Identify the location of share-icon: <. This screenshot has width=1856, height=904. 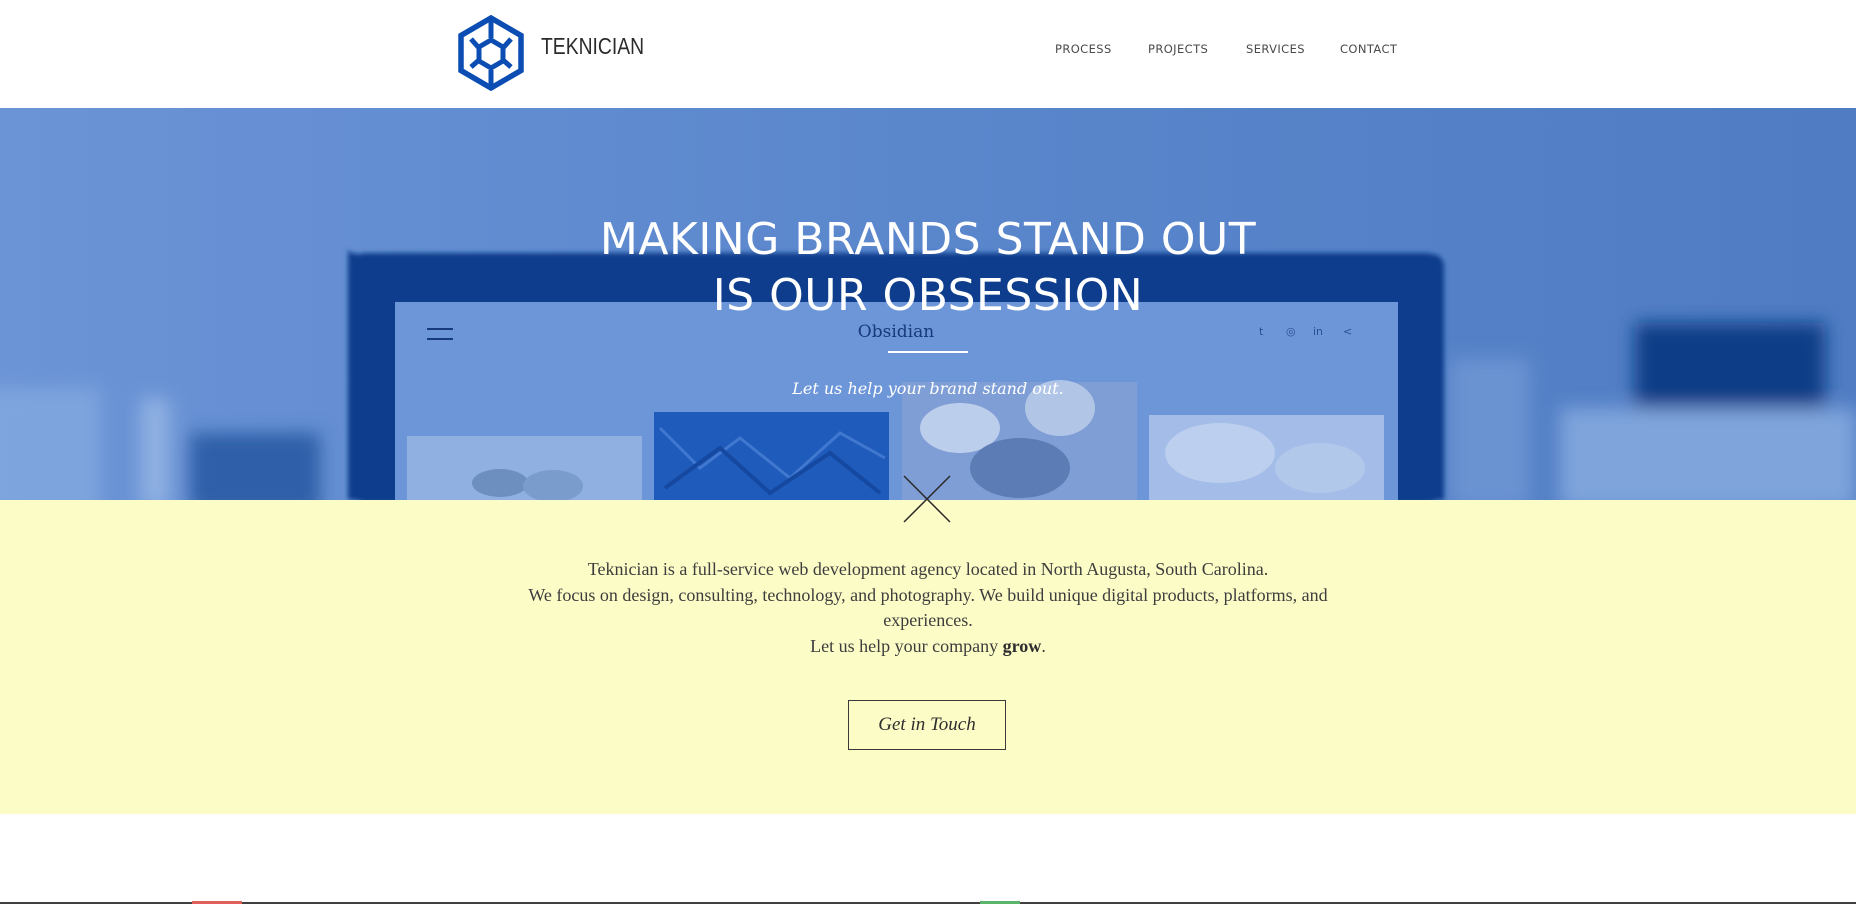
(1348, 331).